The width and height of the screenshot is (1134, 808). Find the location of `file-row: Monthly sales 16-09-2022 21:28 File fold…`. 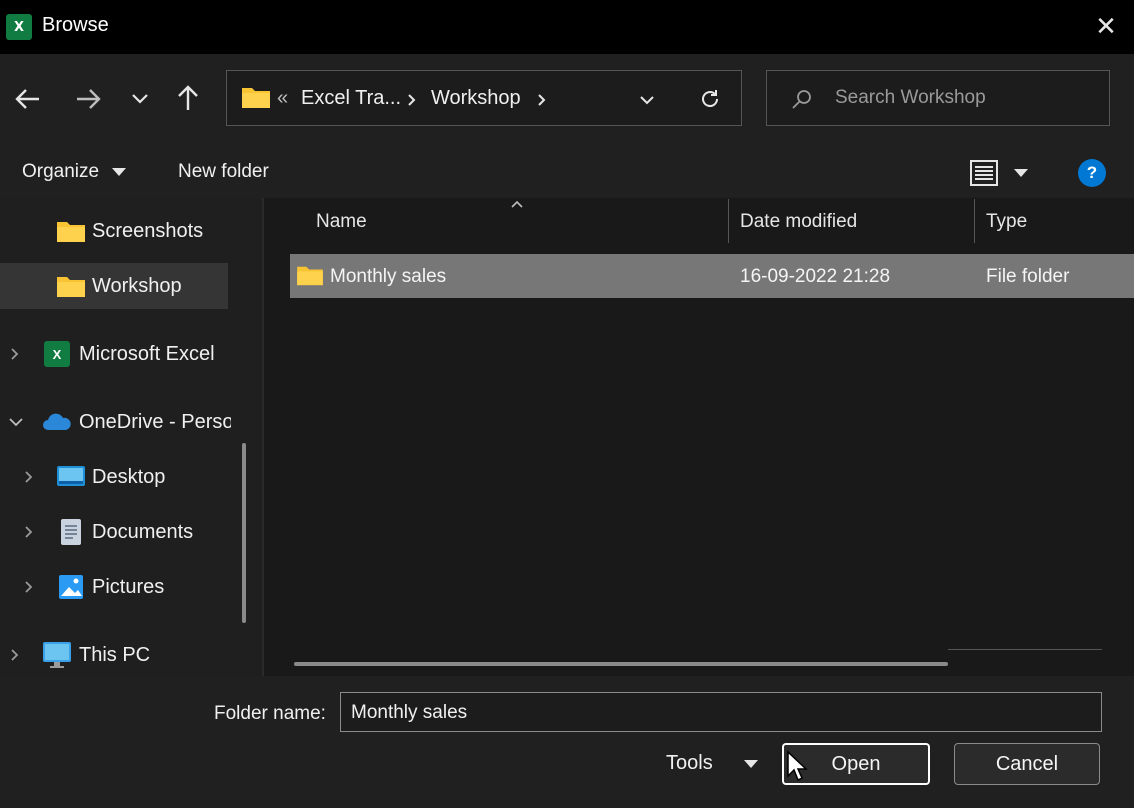

file-row: Monthly sales 16-09-2022 21:28 File fold… is located at coordinates (712, 276).